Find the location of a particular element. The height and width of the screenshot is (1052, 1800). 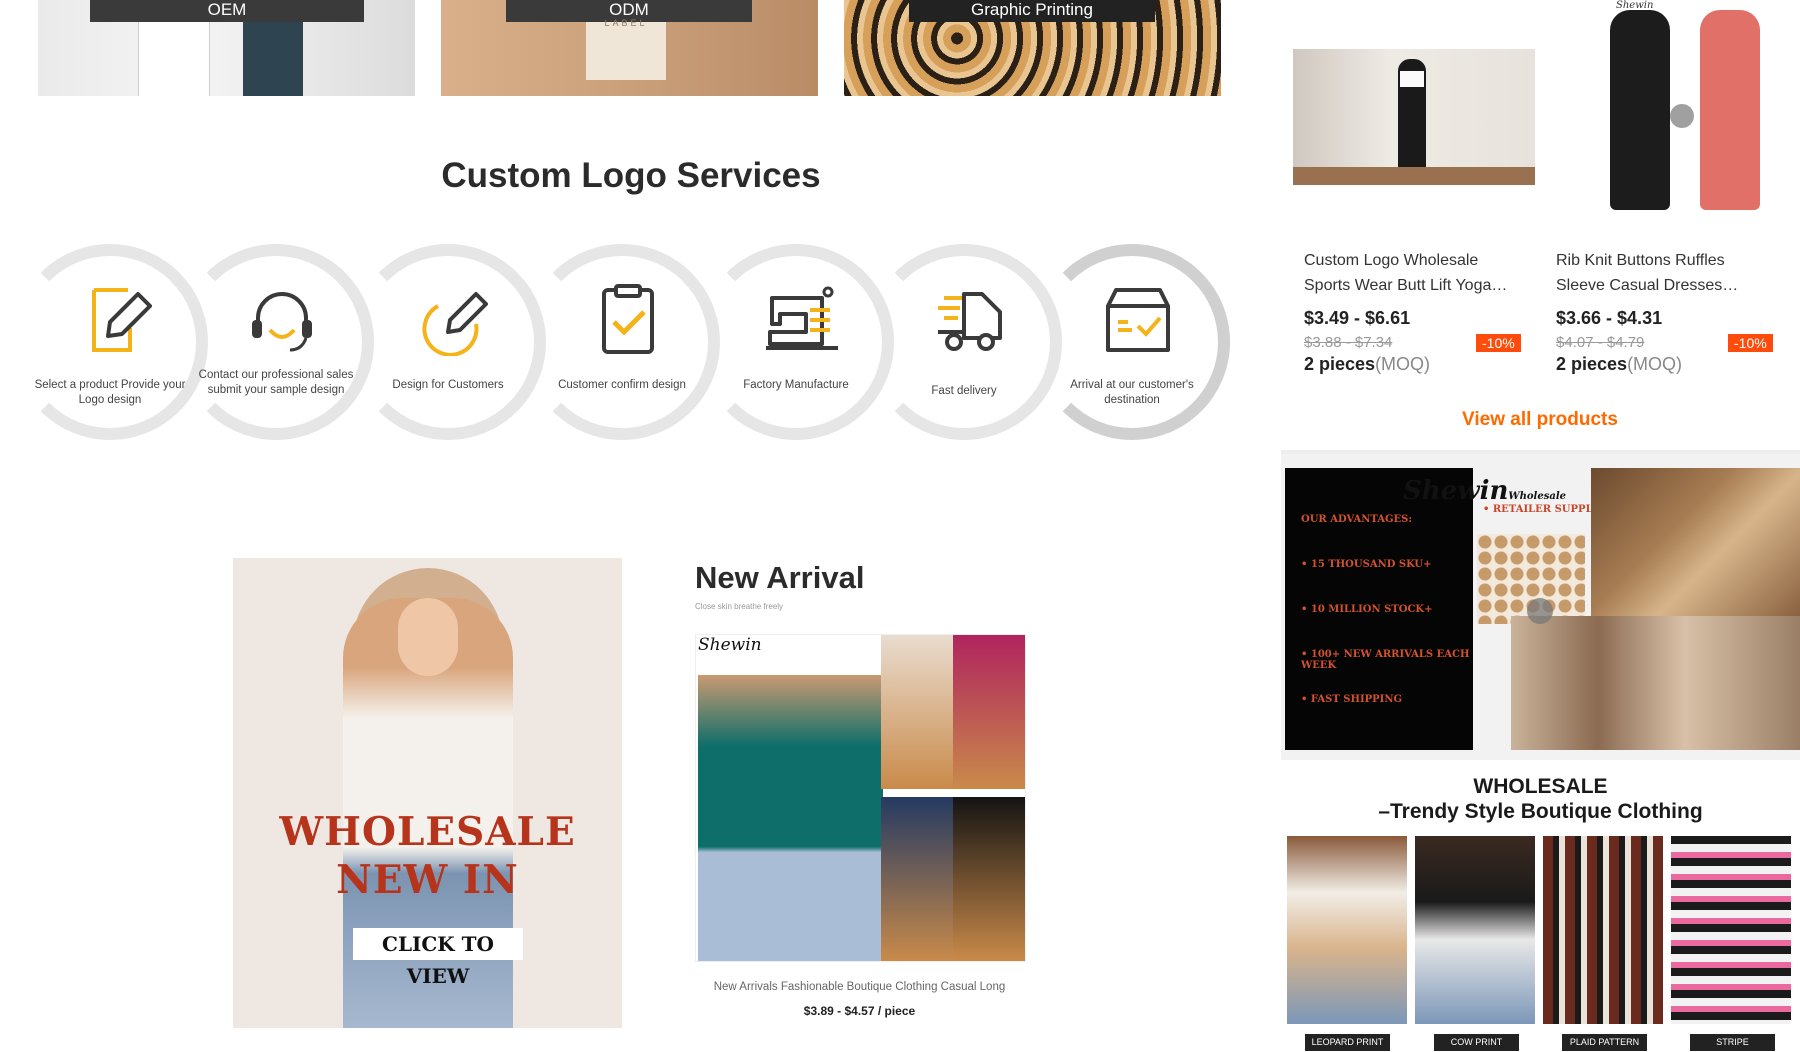

edit-icon is located at coordinates (122, 320).